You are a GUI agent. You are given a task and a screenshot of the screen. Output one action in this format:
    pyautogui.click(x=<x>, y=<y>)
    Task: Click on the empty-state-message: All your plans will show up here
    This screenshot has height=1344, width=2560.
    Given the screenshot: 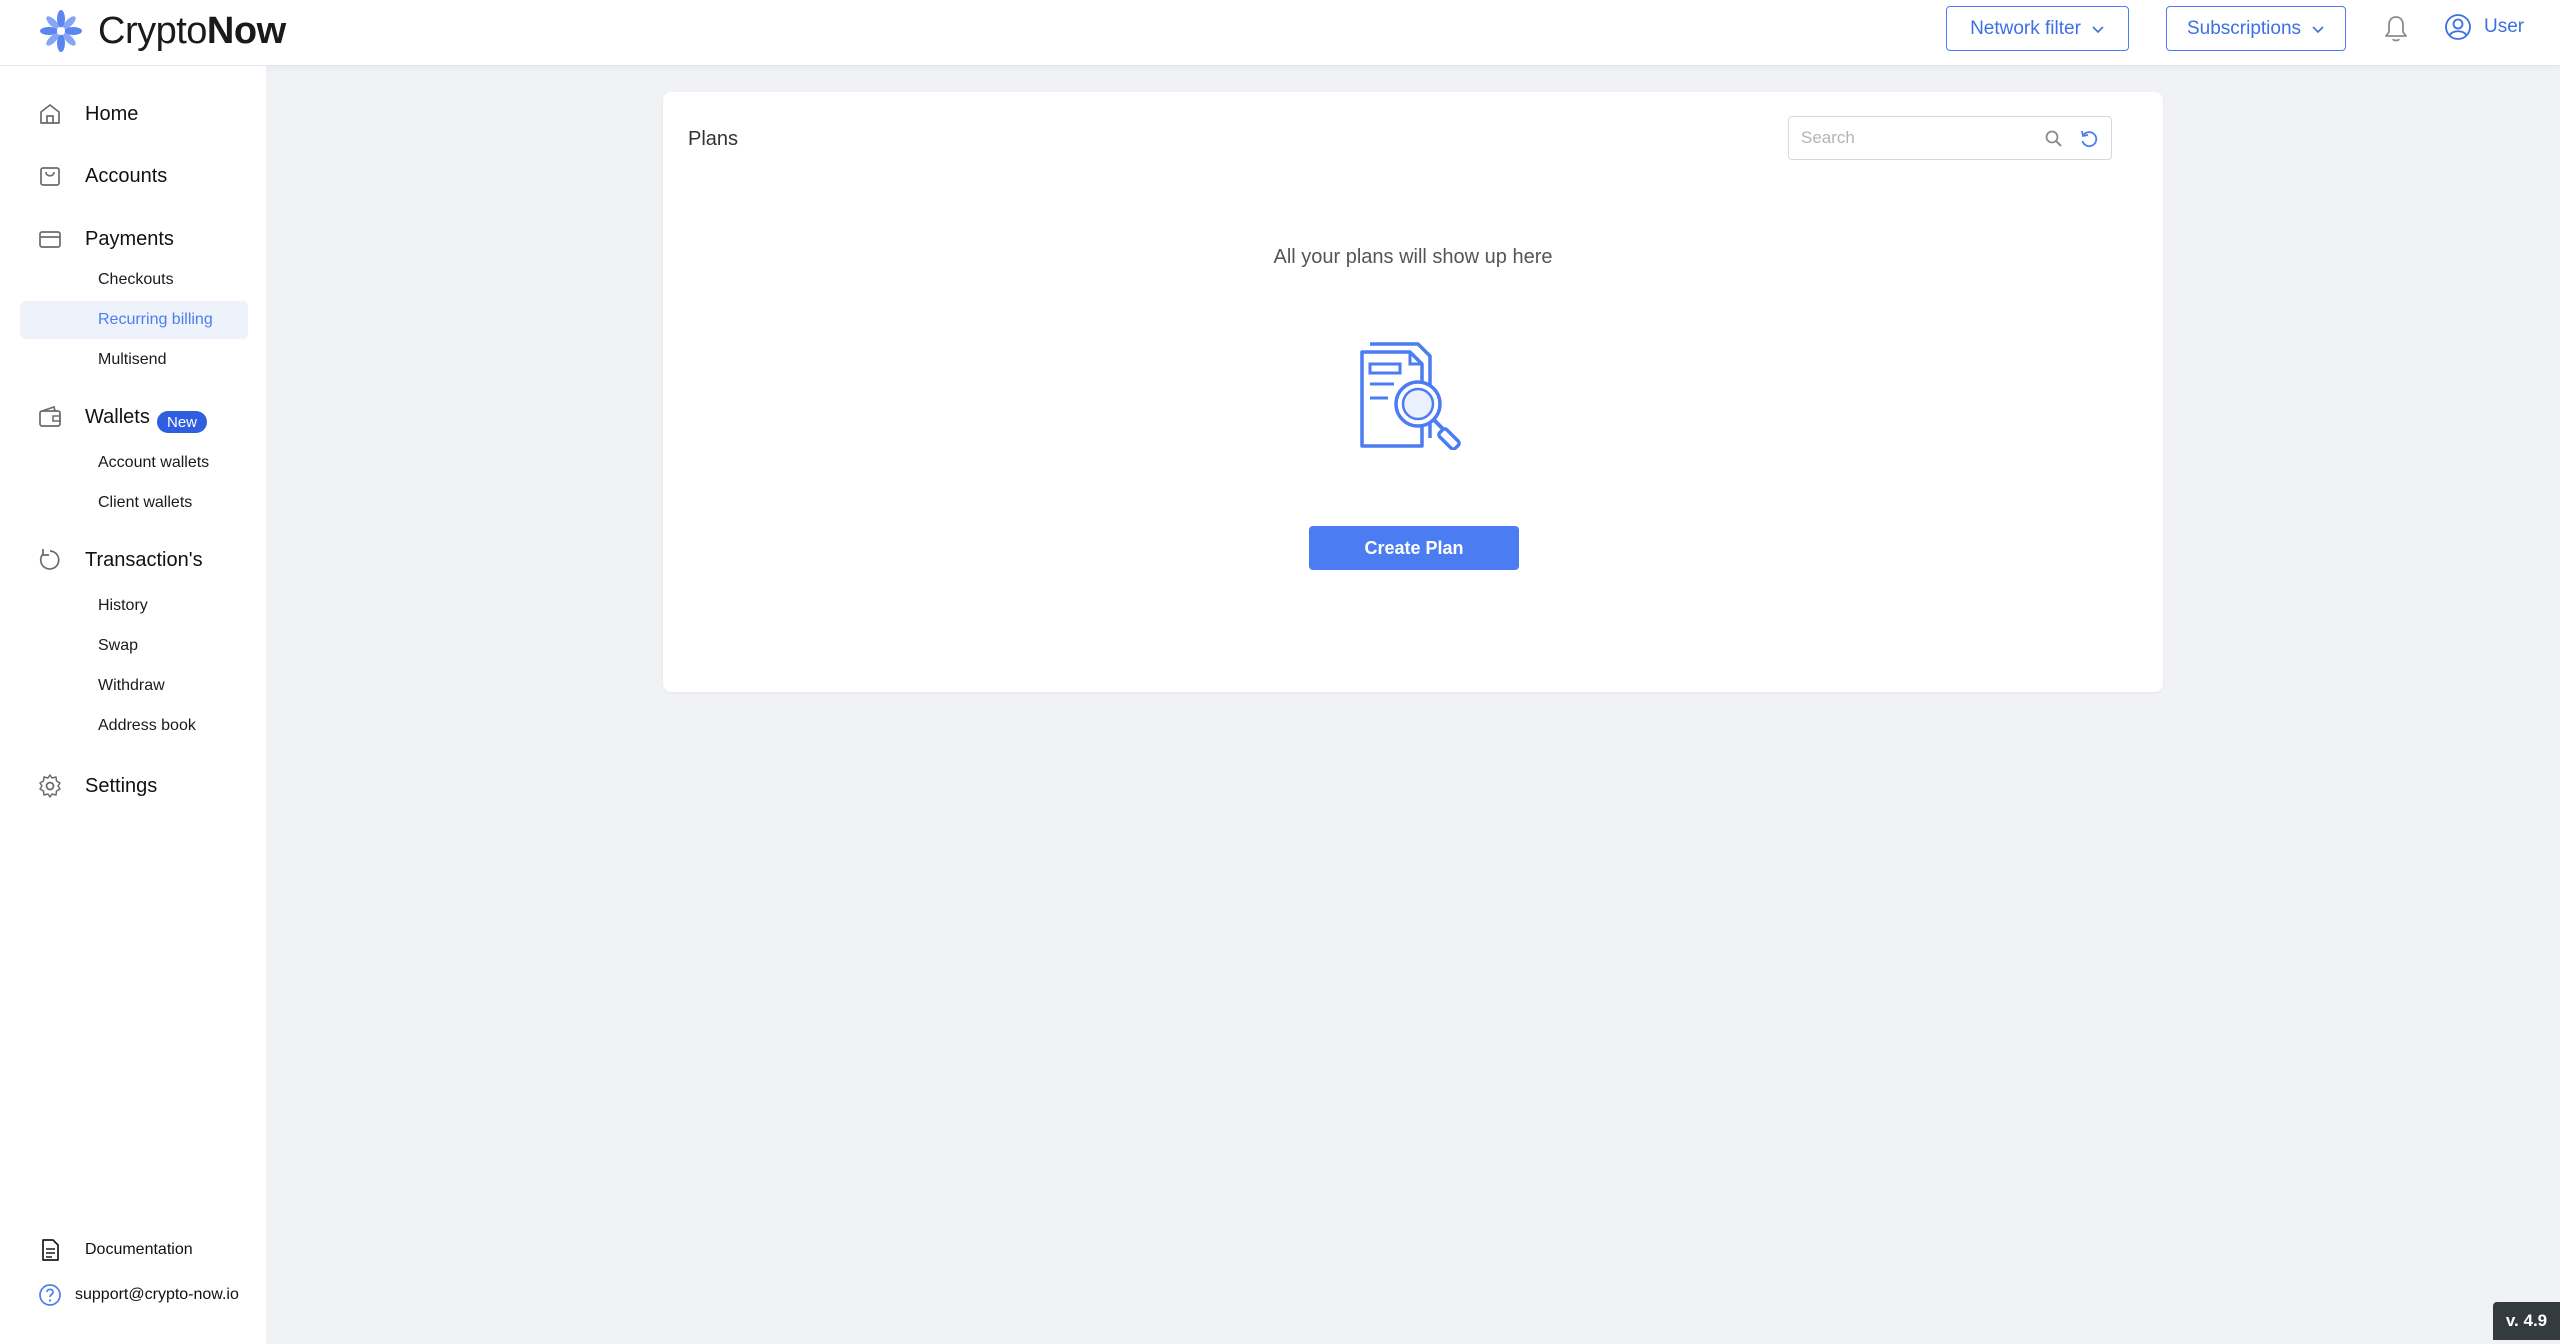 What is the action you would take?
    pyautogui.click(x=1413, y=257)
    